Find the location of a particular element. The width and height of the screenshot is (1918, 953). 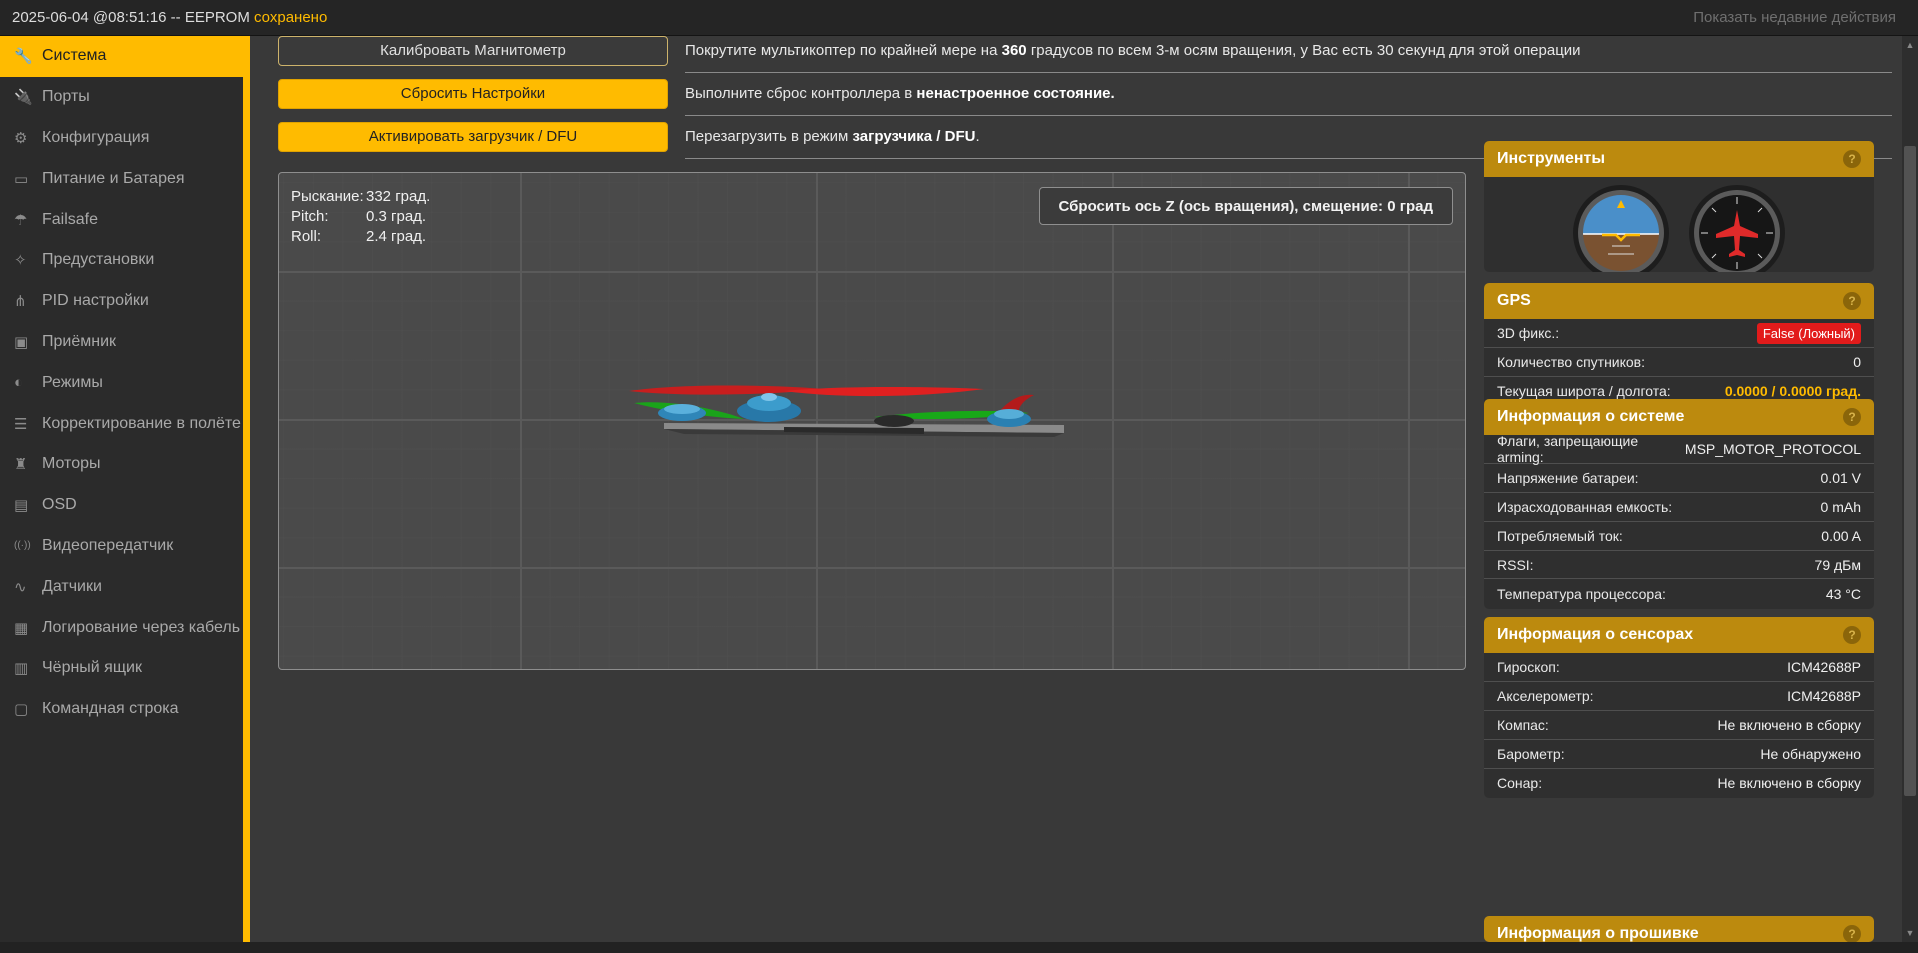

sensor-info-help-icon: ? is located at coordinates (1852, 635).